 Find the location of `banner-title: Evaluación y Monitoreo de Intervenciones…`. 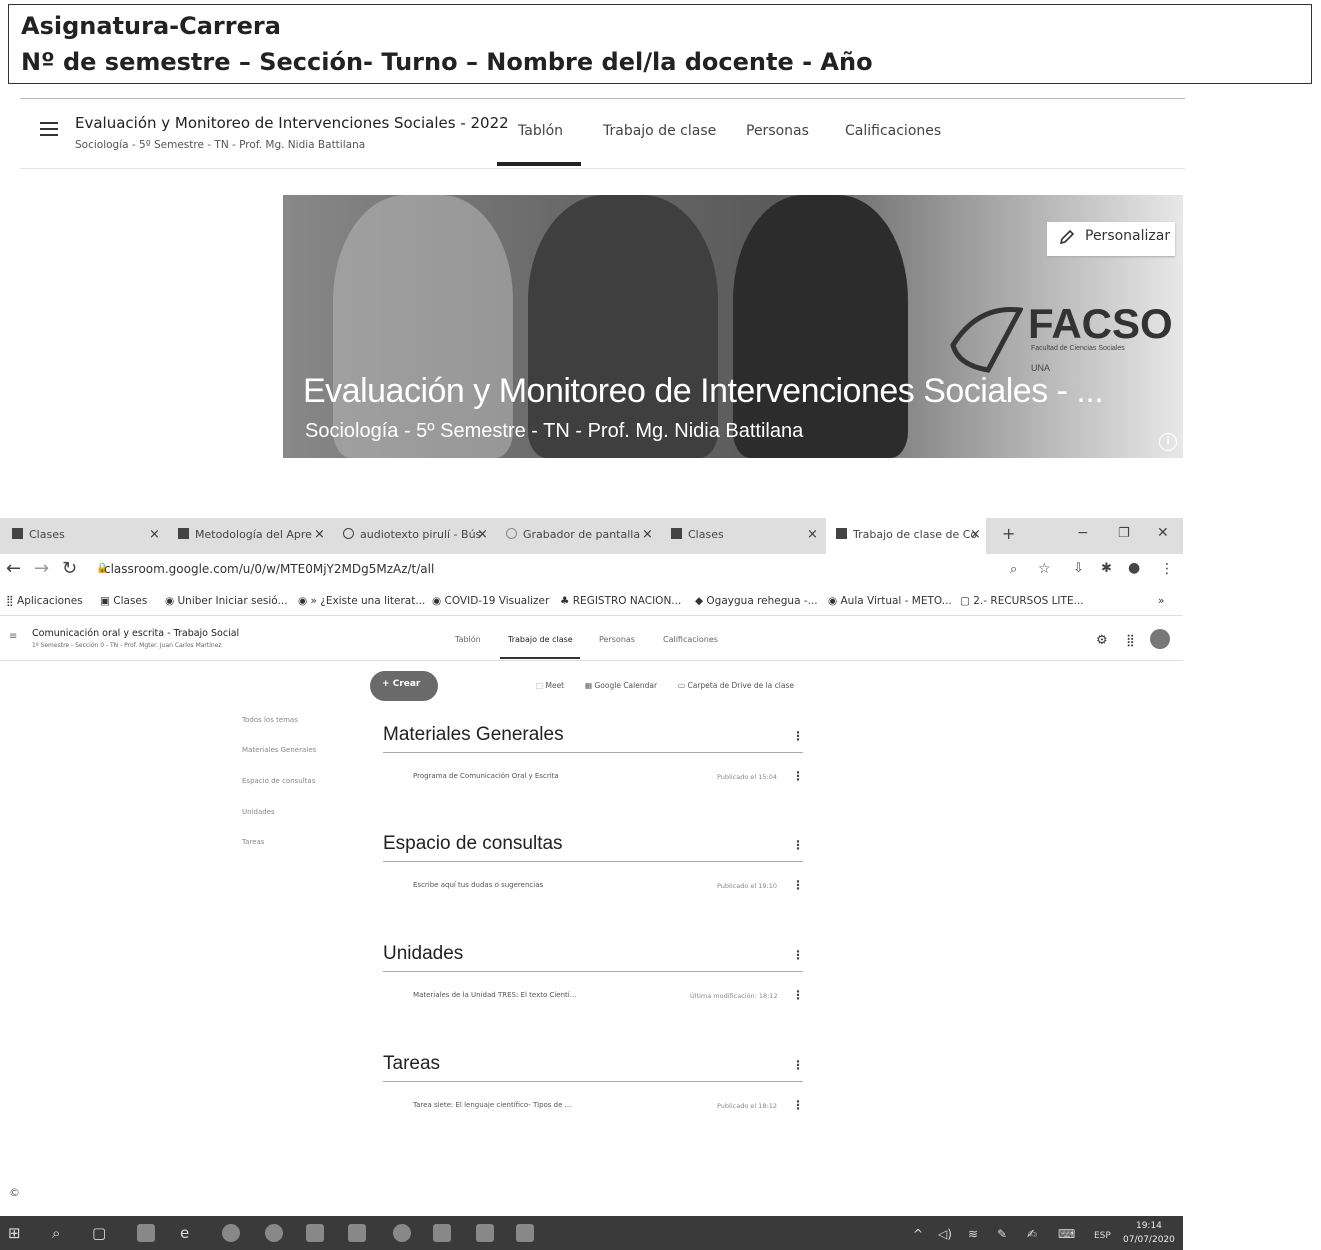

banner-title: Evaluación y Monitoreo de Intervenciones… is located at coordinates (703, 391).